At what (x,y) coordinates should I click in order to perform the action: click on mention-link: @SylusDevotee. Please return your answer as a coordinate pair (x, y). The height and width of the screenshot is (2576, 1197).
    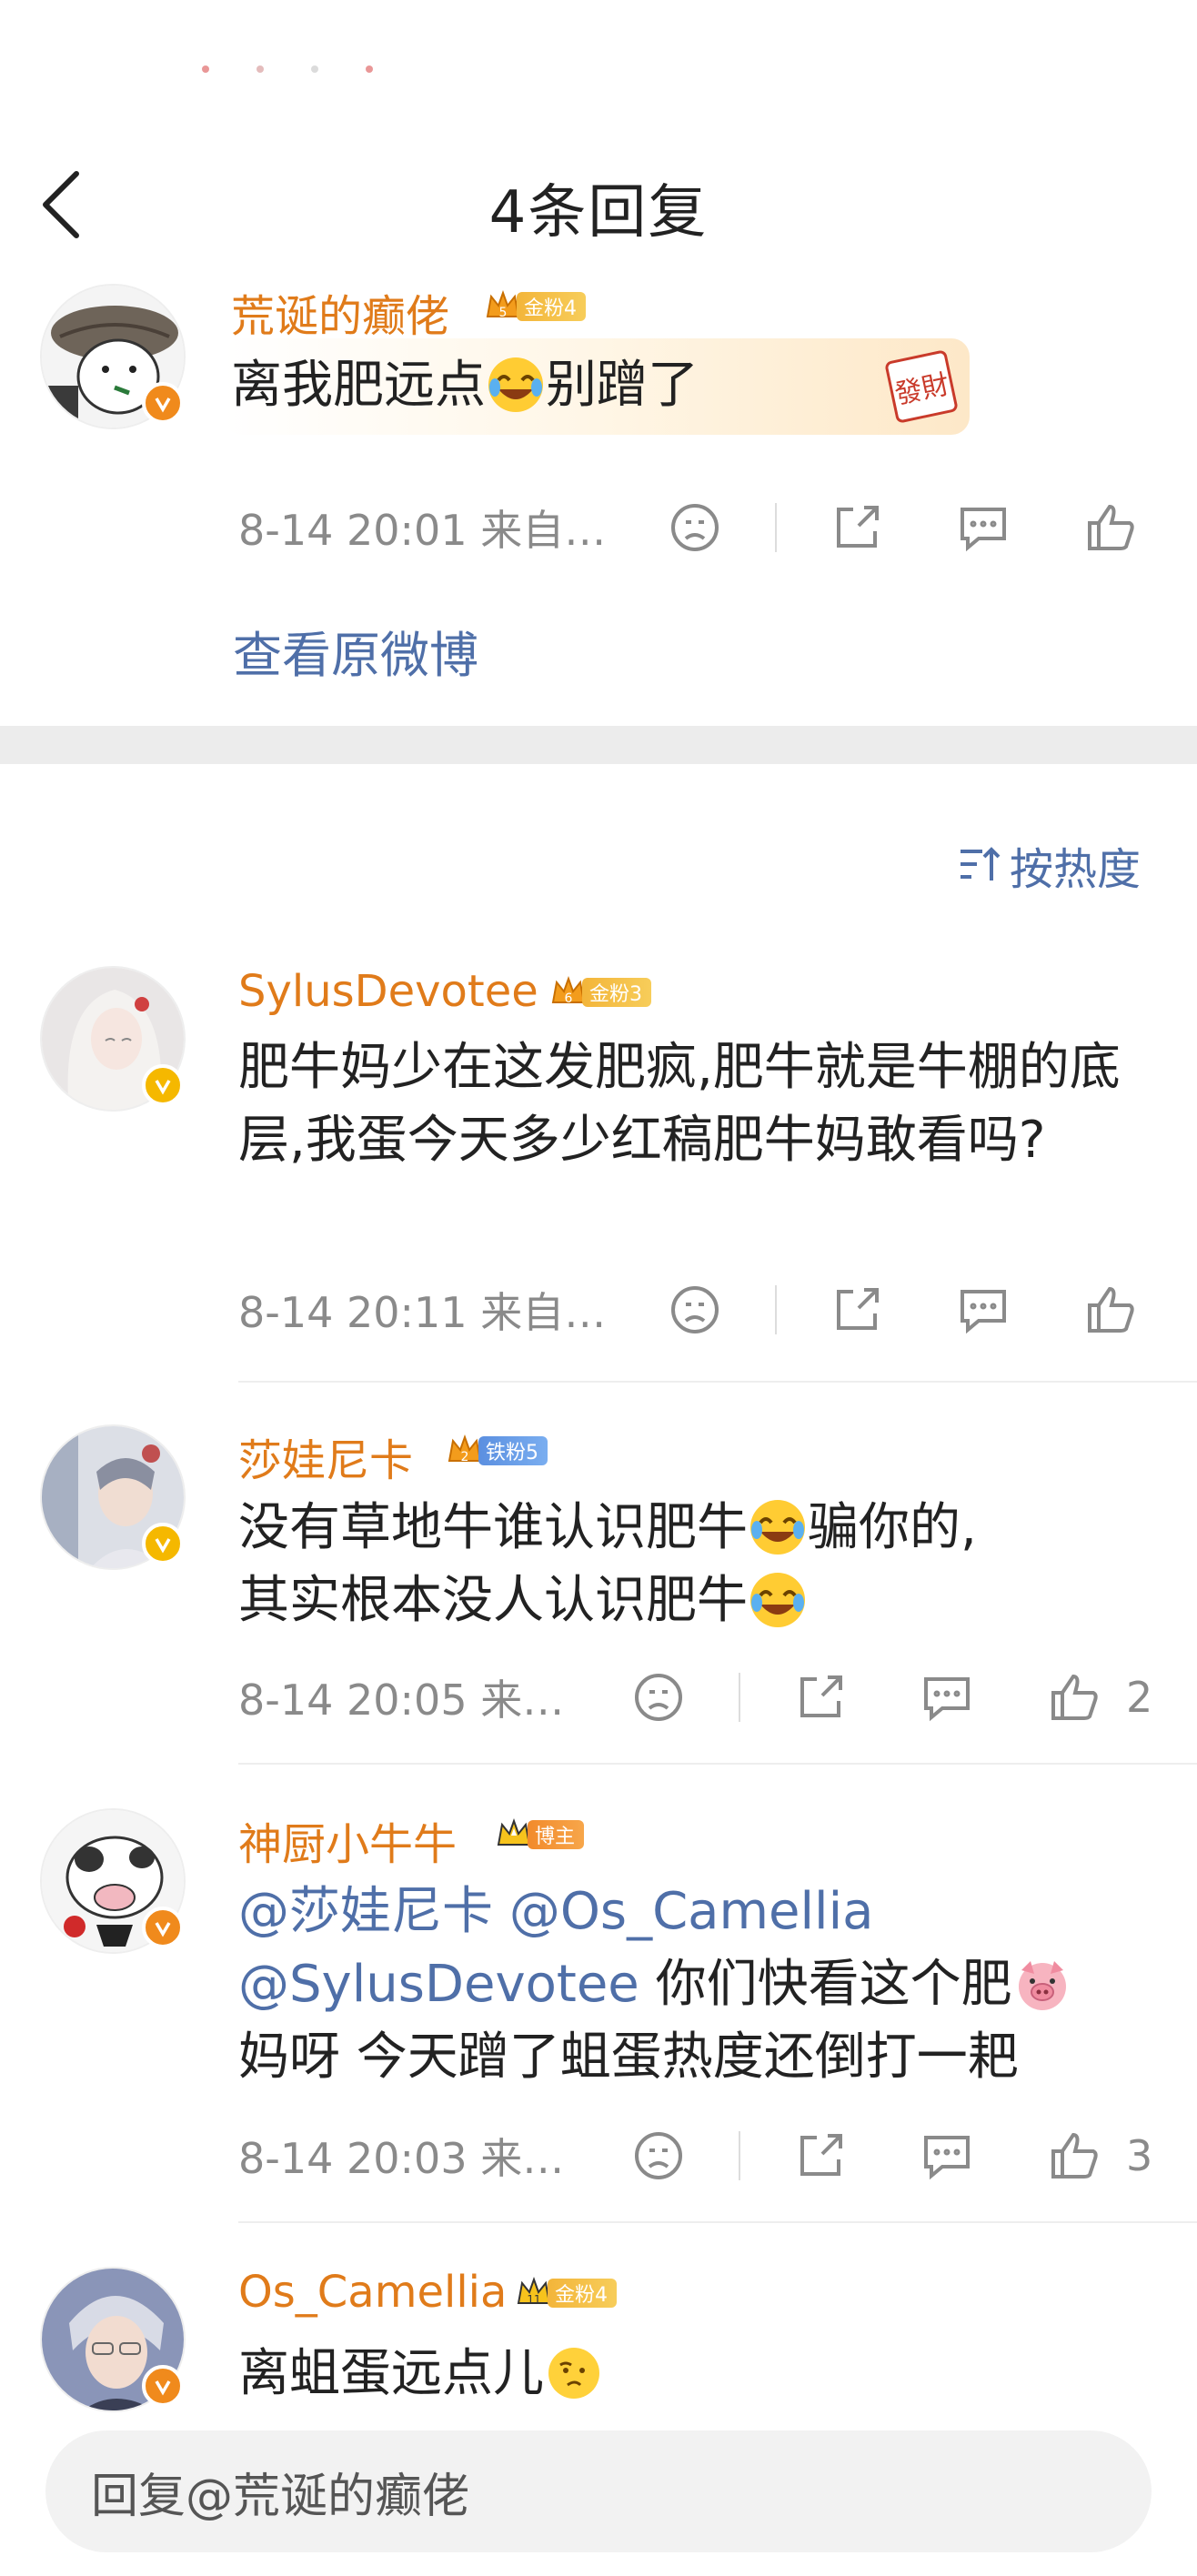
    Looking at the image, I should click on (438, 1984).